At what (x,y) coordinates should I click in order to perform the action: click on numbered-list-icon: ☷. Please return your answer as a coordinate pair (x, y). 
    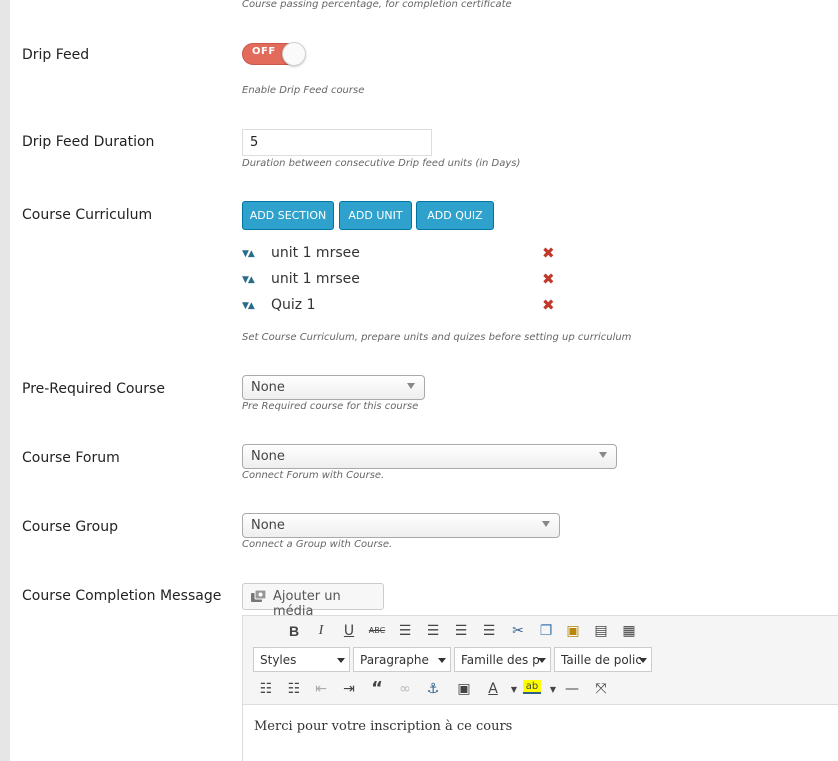
    Looking at the image, I should click on (294, 689).